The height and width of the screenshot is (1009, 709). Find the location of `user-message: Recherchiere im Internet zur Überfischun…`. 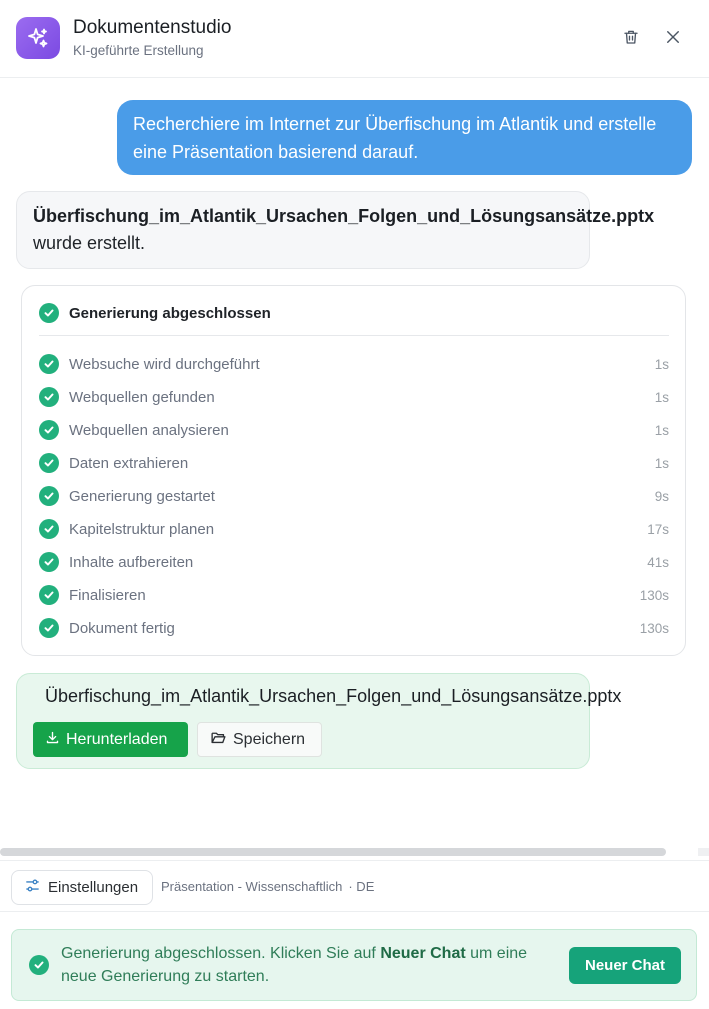

user-message: Recherchiere im Internet zur Überfischun… is located at coordinates (404, 137).